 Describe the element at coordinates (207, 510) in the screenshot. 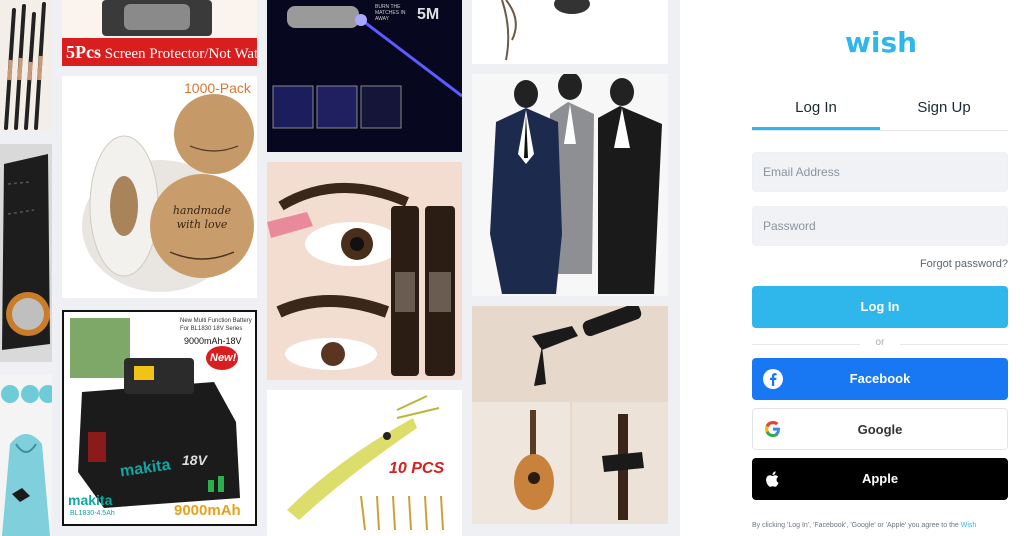

I see `battery-capacity-label: 9000mAh` at that location.